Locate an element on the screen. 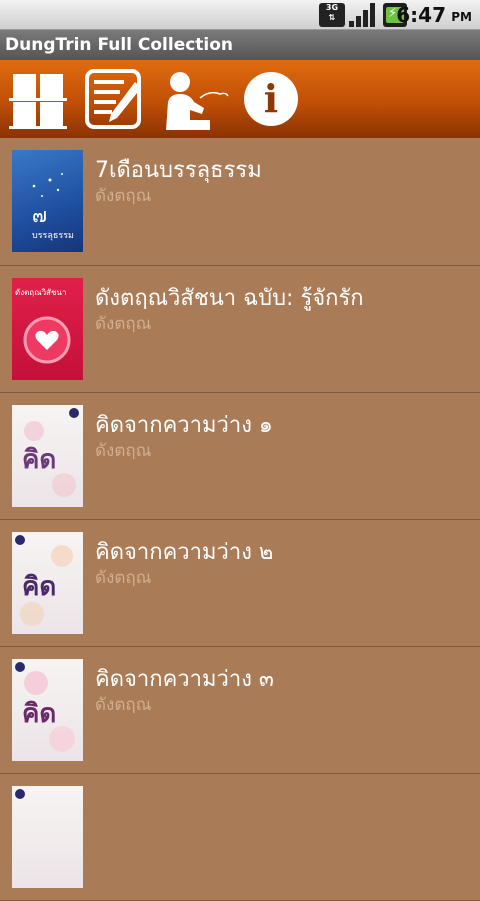 The width and height of the screenshot is (480, 901). book-cover: ๗ บรรลุธรรม is located at coordinates (47, 201).